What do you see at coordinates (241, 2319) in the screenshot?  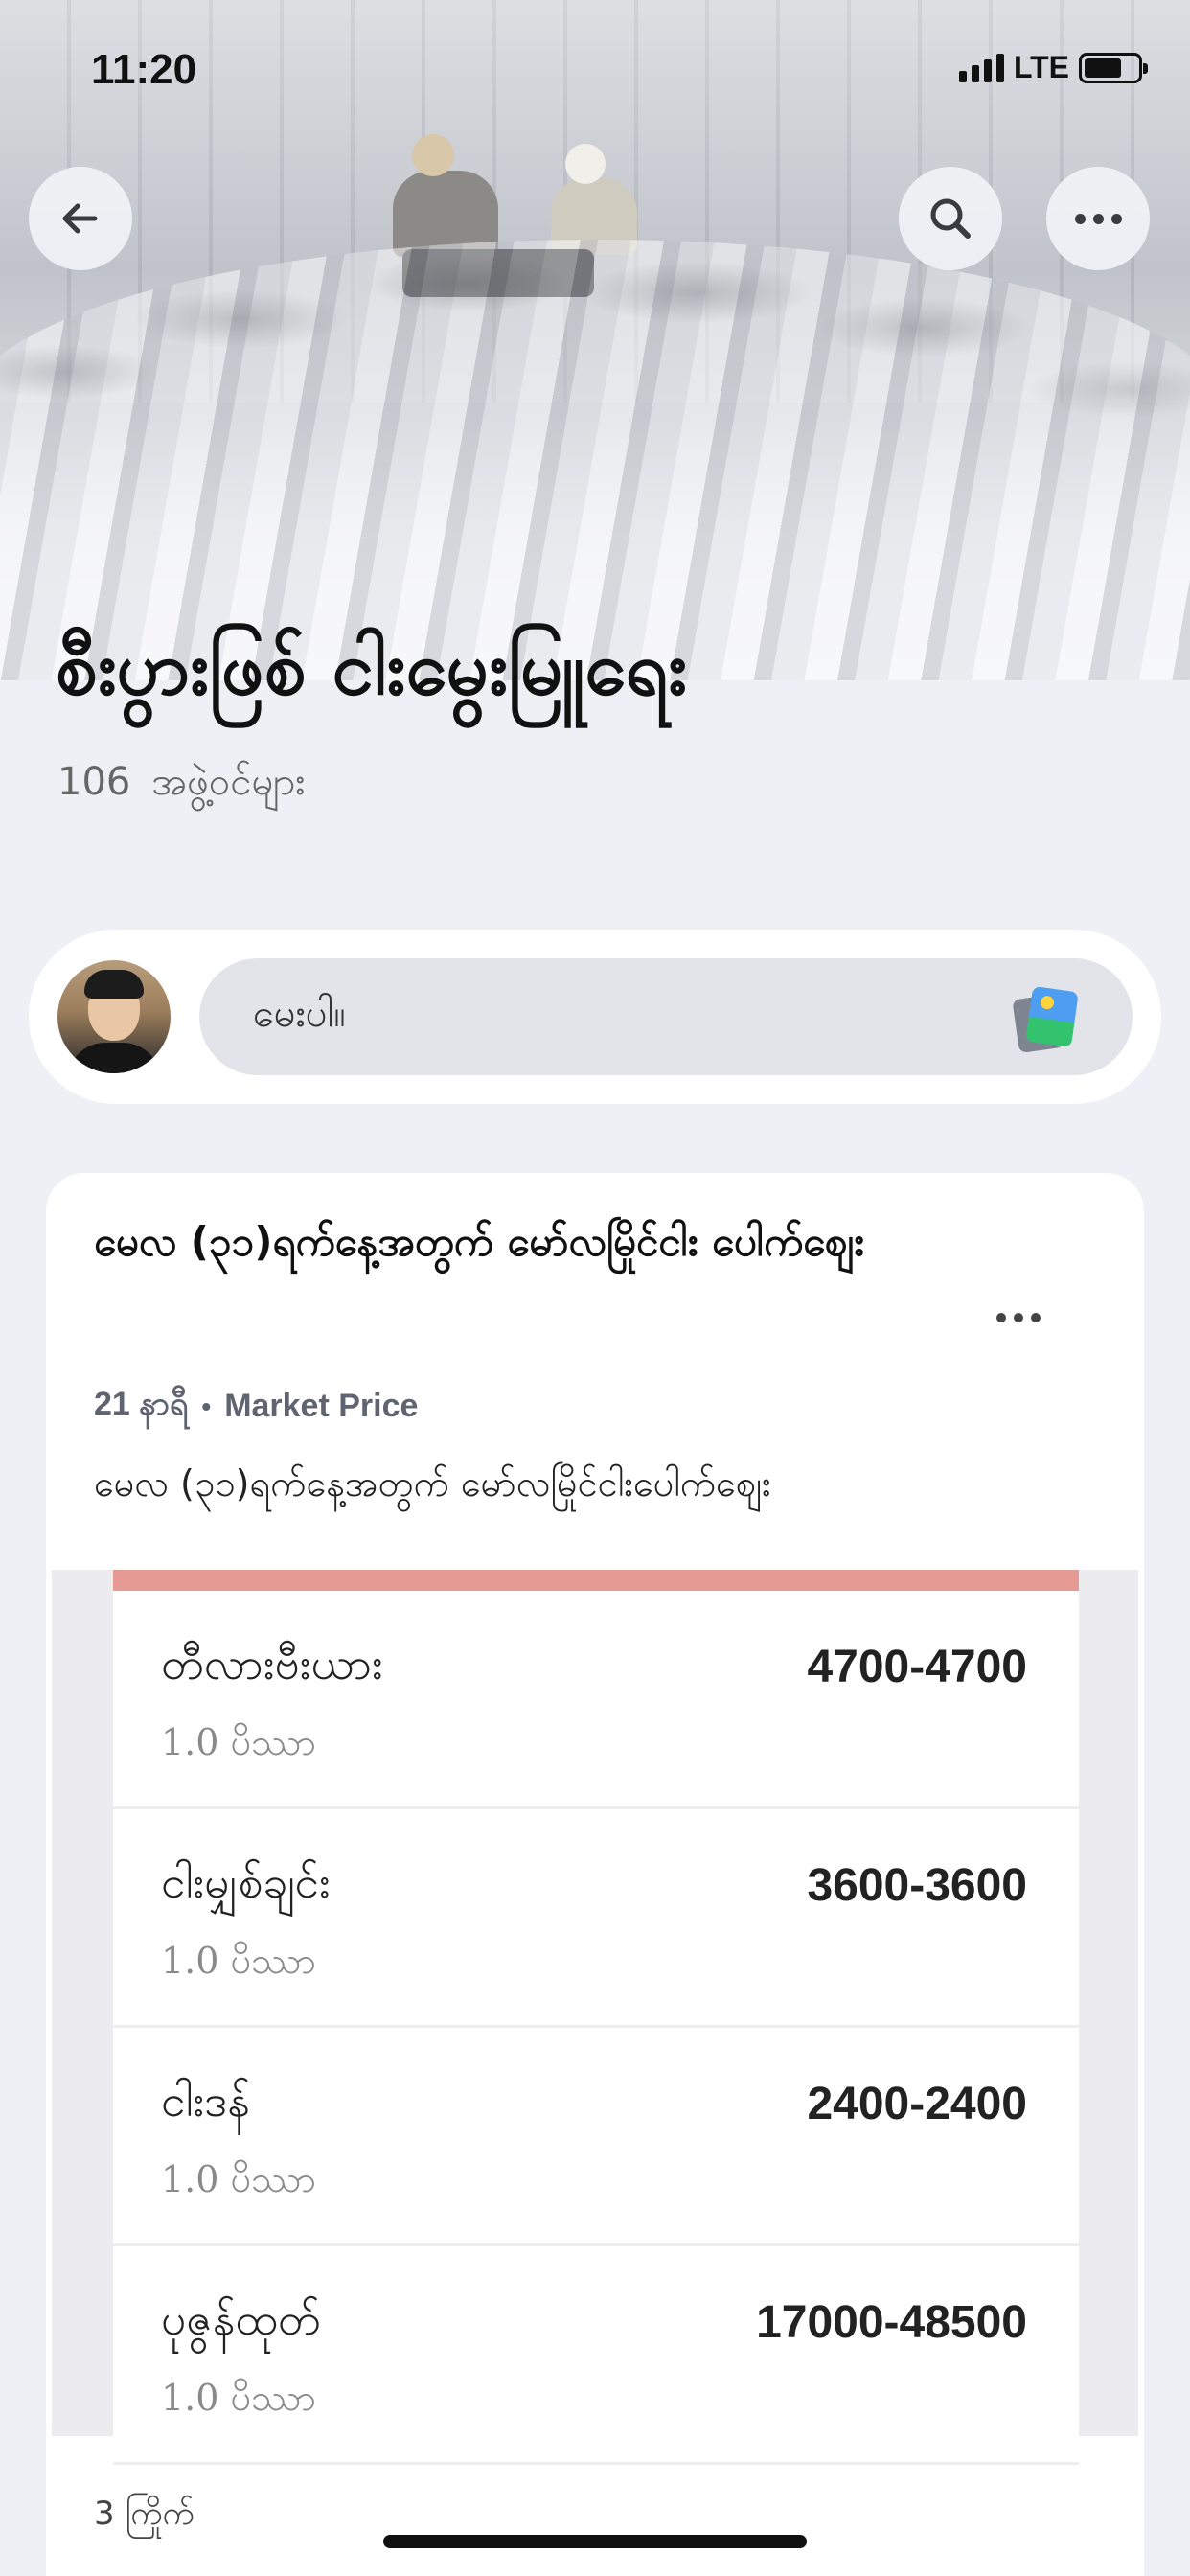 I see `item-name: ပုဇွန်ထုတ်` at bounding box center [241, 2319].